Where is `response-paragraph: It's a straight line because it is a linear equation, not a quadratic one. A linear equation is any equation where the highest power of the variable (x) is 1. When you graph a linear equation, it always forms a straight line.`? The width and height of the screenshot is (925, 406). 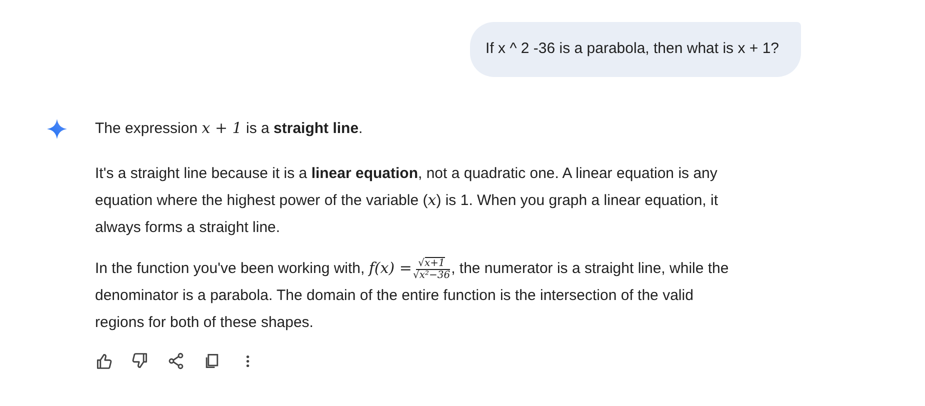 response-paragraph: It's a straight line because it is a linear equation, not a quadratic one. A linear equation is any equation where the highest power of the variable (x) is 1. When you graph a linear equation, it always forms a straight line. is located at coordinates (407, 201).